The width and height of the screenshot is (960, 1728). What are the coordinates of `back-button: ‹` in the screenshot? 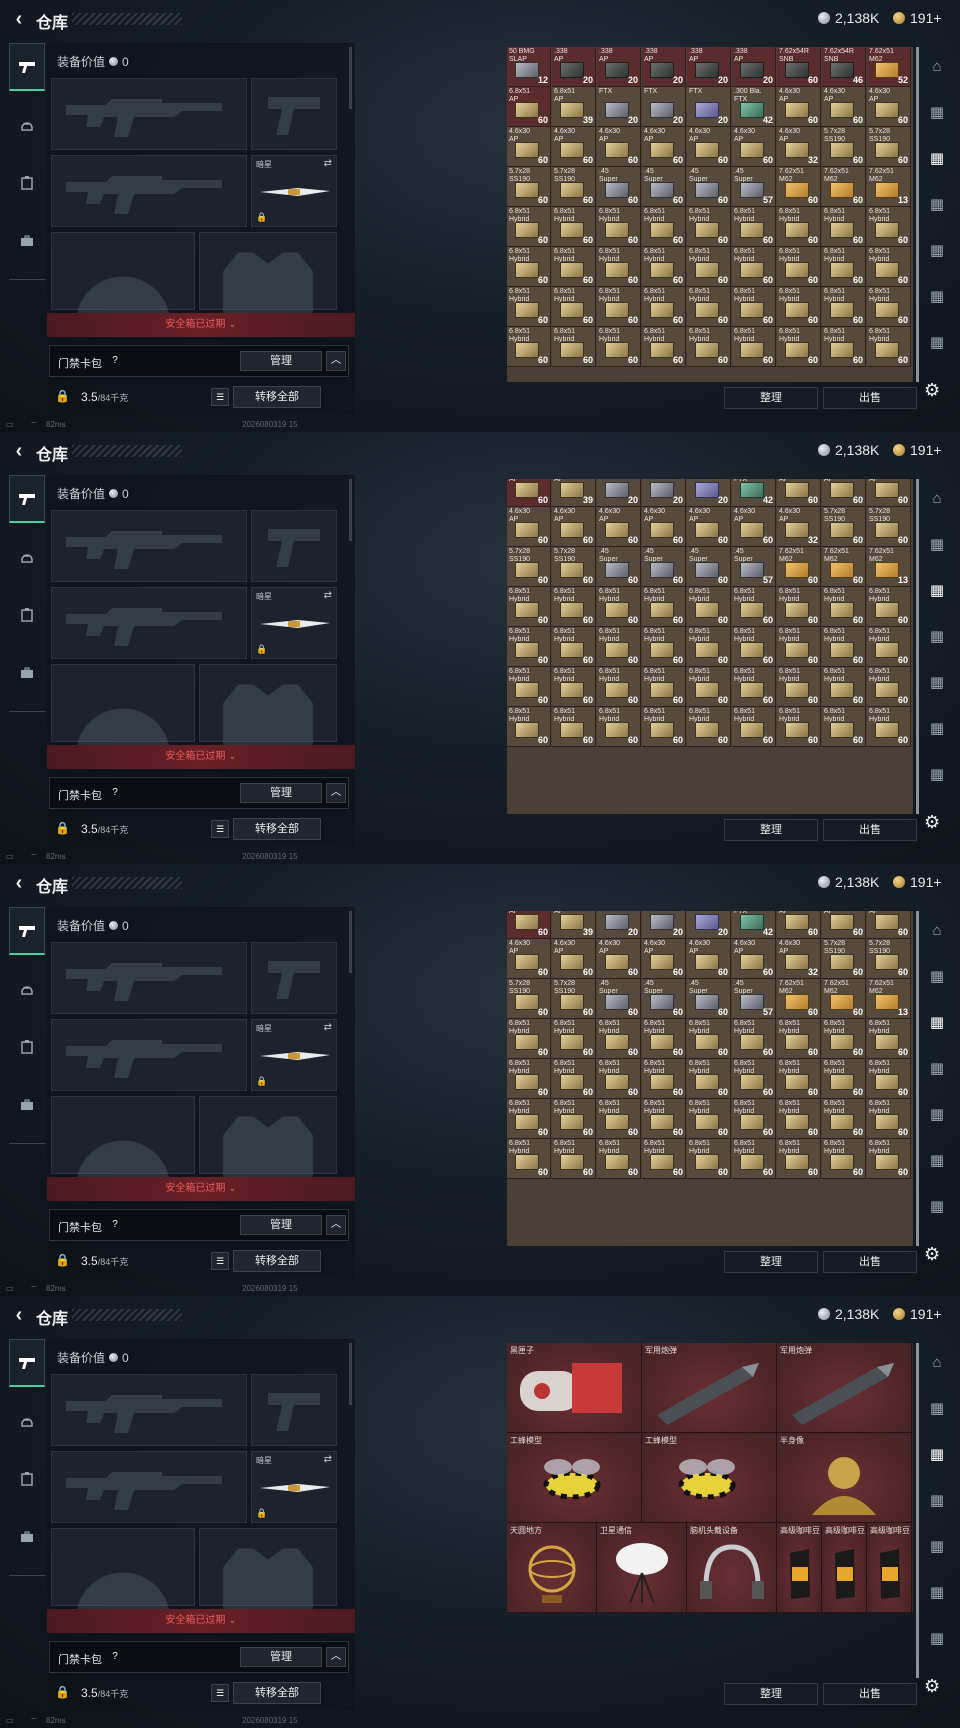 It's located at (19, 19).